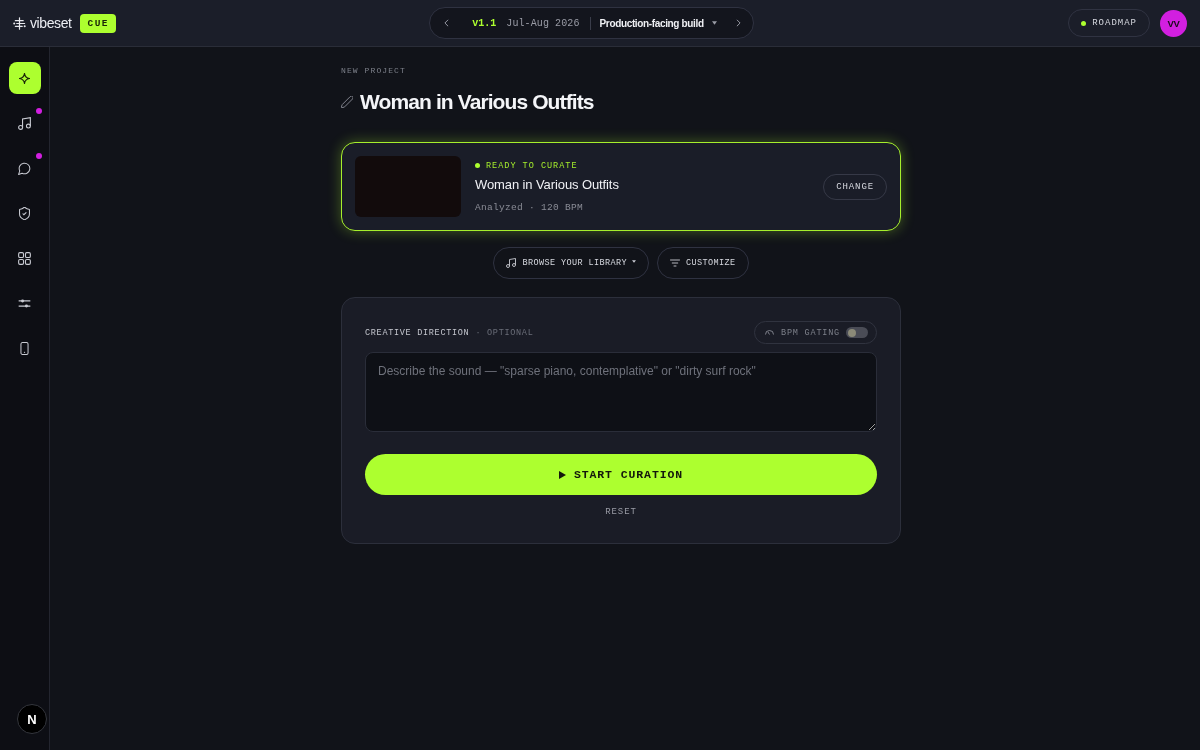 The height and width of the screenshot is (750, 1200). Describe the element at coordinates (504, 332) in the screenshot. I see `optional-hint: · OPTIONAL` at that location.